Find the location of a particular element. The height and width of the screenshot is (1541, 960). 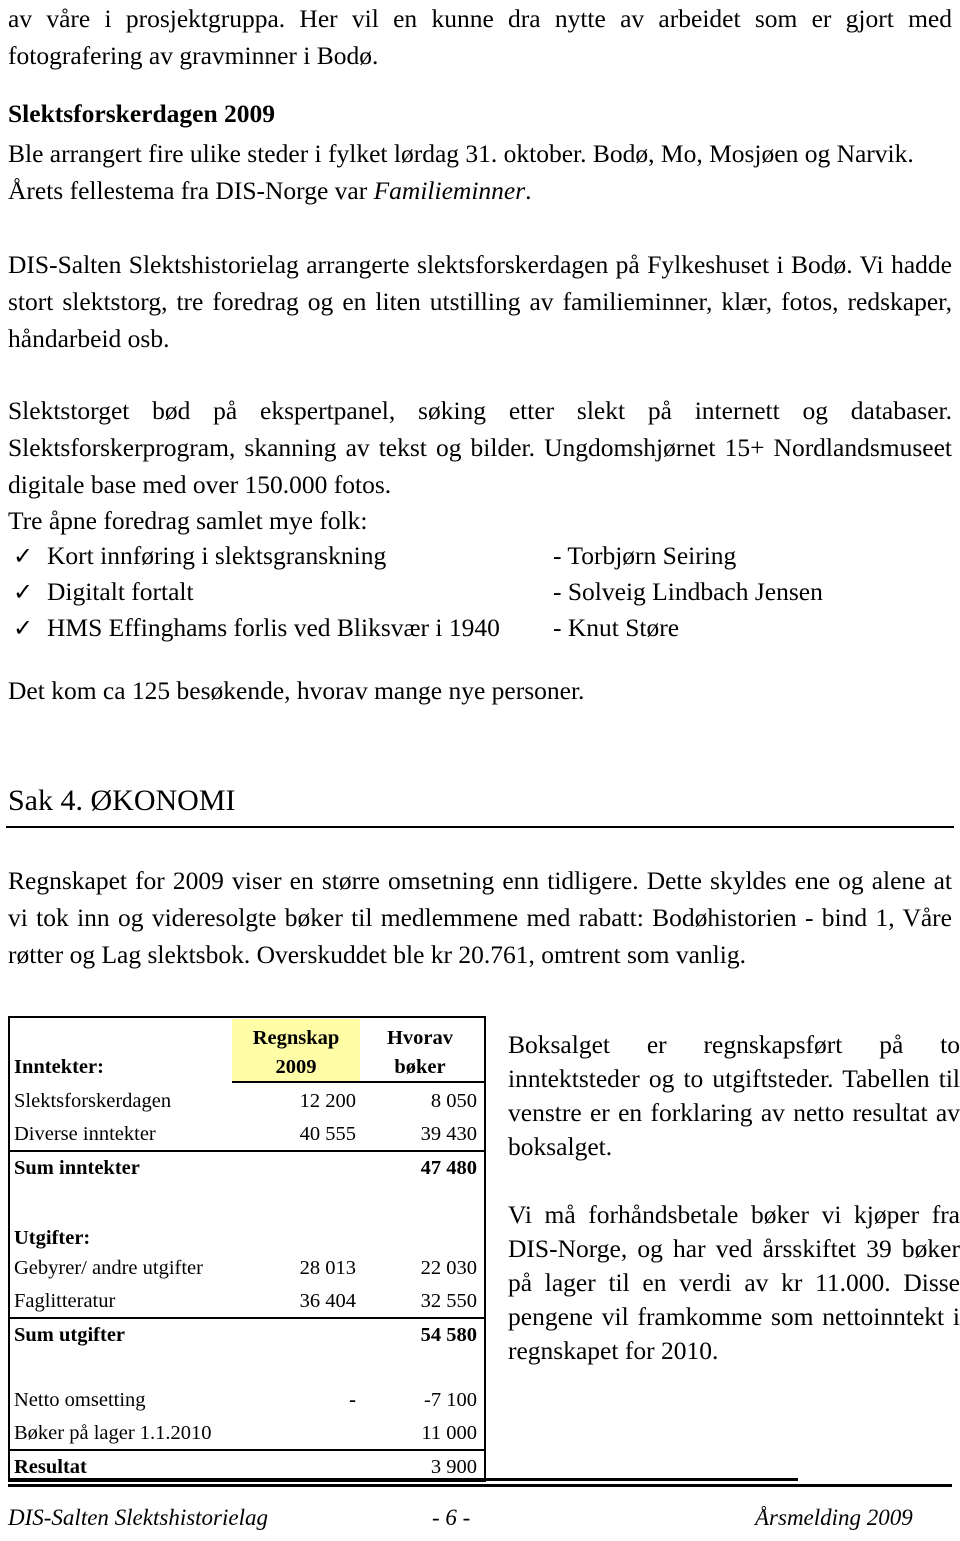

footer-page-number: - 6 - is located at coordinates (451, 1517).